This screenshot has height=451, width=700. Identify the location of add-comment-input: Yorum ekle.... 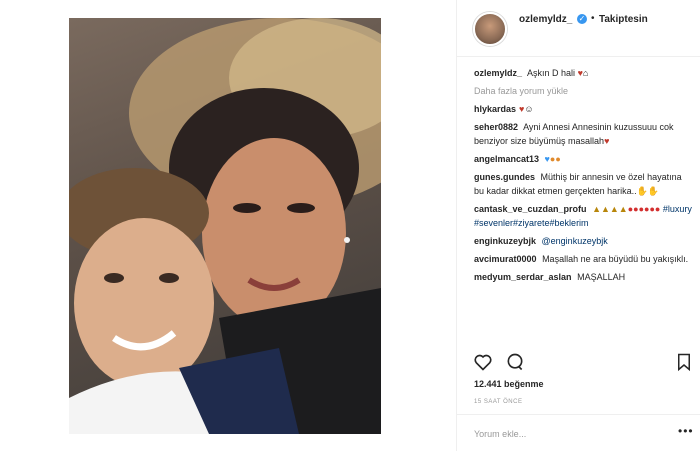
(500, 434).